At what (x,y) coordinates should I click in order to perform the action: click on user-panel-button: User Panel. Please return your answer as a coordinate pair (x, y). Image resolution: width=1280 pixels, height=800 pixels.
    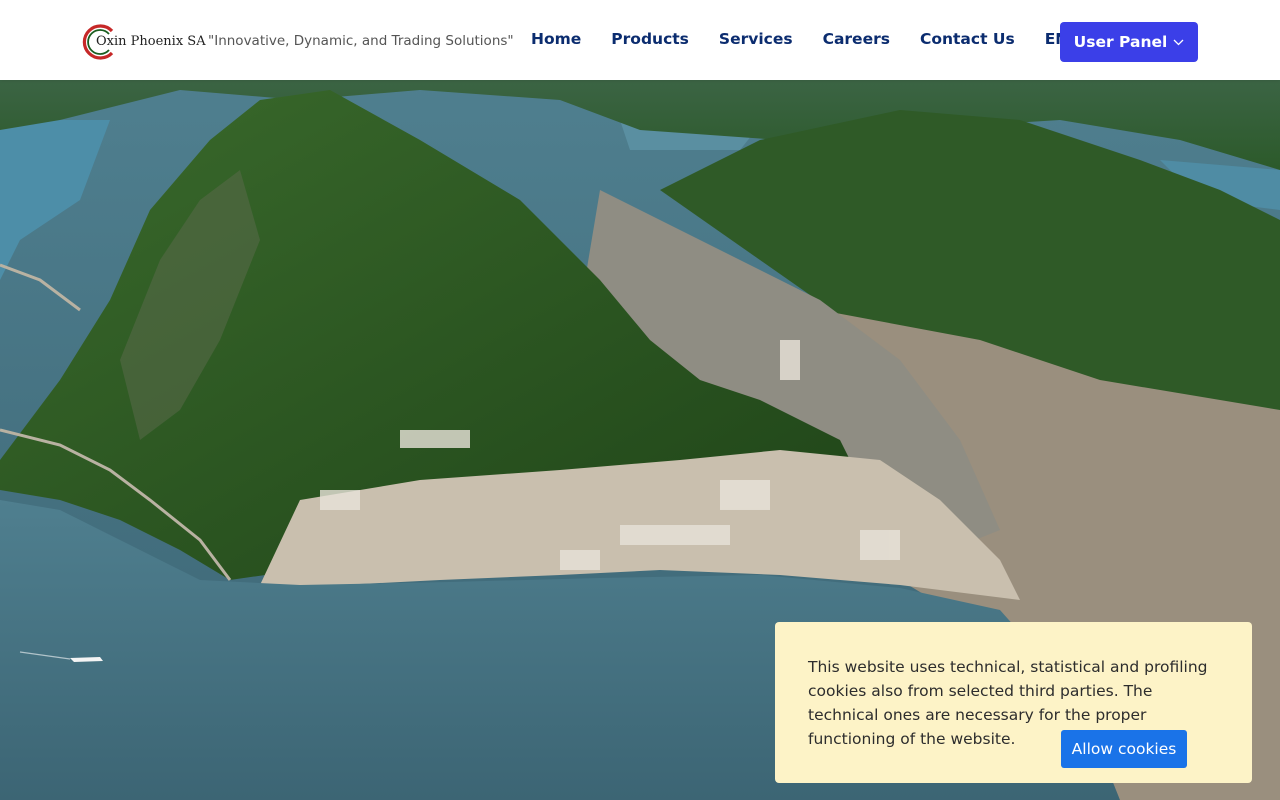
    Looking at the image, I should click on (1129, 42).